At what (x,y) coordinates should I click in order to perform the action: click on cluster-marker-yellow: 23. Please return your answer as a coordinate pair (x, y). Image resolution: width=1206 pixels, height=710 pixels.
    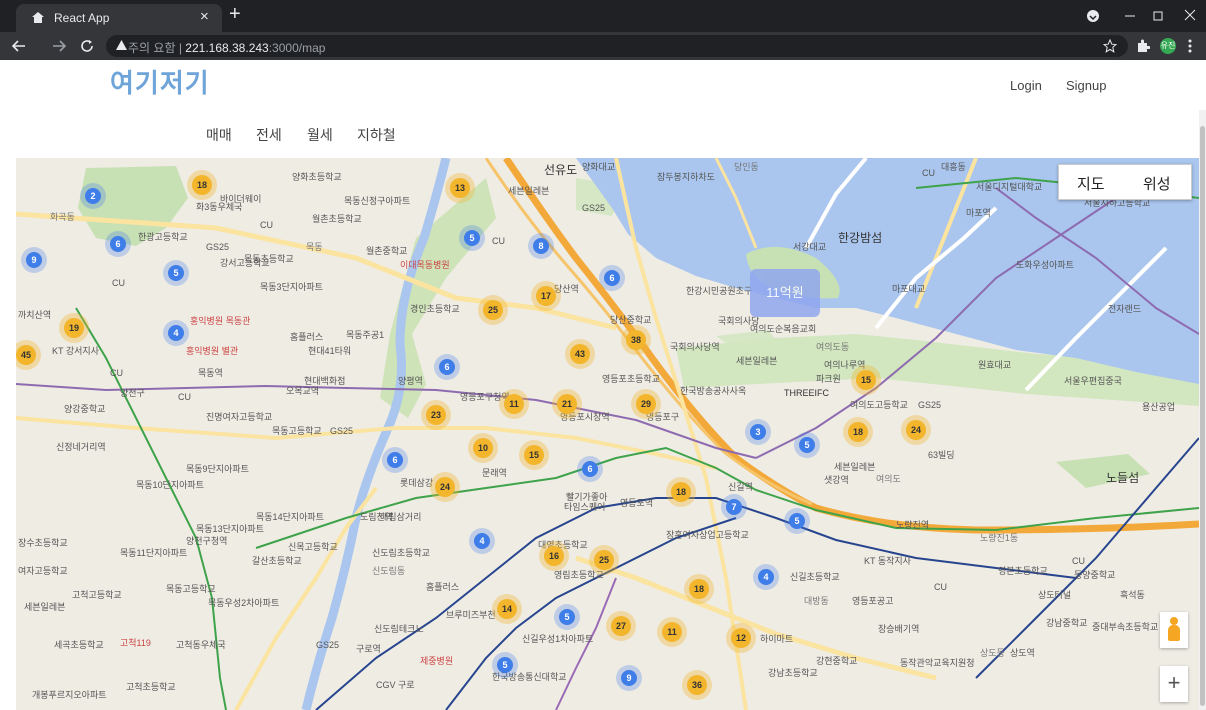
    Looking at the image, I should click on (436, 415).